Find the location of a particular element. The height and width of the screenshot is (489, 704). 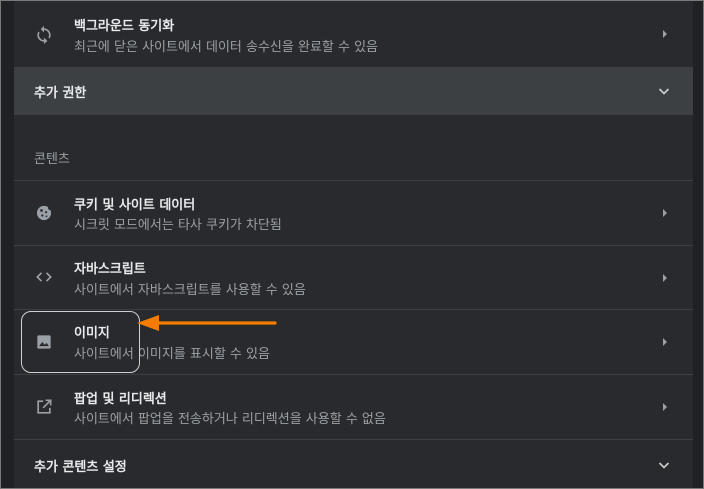

right-gutter is located at coordinates (698, 244).